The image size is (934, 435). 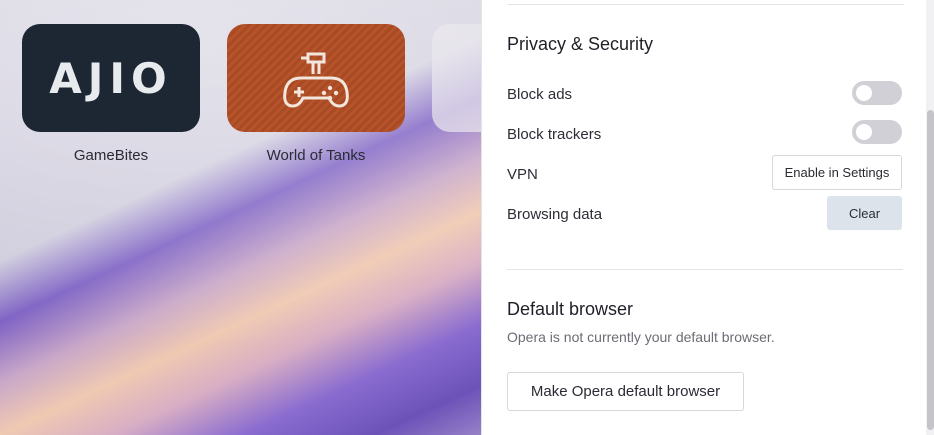 What do you see at coordinates (555, 214) in the screenshot?
I see `browsing-data-label: Browsing data` at bounding box center [555, 214].